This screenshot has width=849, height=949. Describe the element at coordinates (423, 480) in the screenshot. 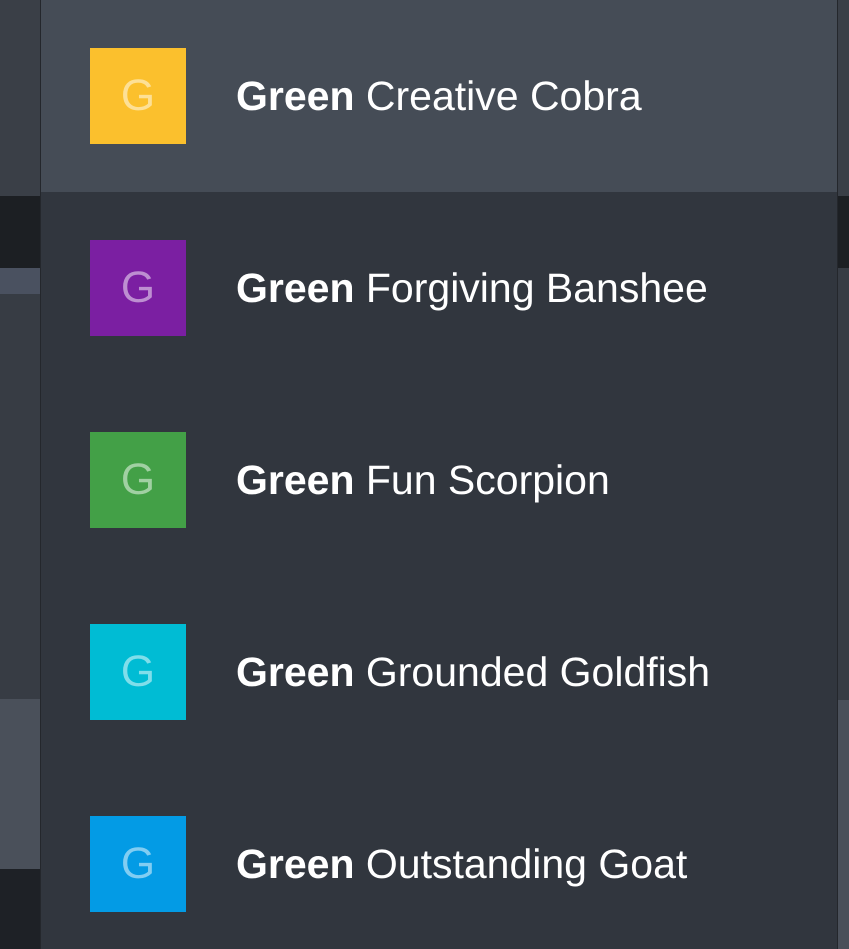

I see `item-label: Green Fun Scorpion` at that location.